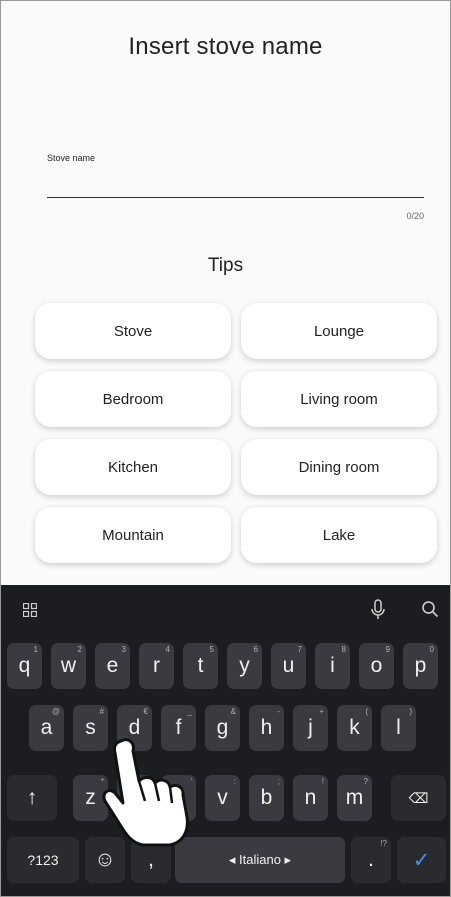  I want to click on tip-dining-room-button: Dining room, so click(339, 467).